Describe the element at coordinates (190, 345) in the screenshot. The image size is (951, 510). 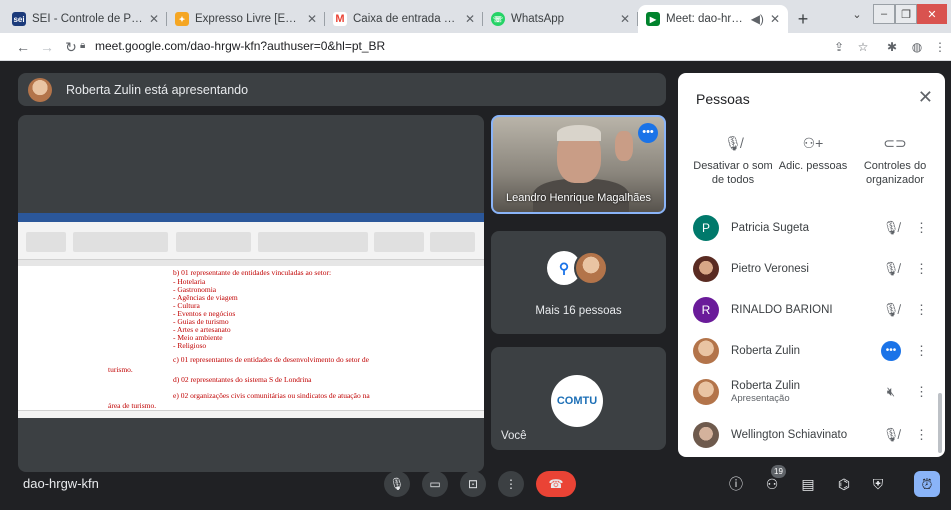
I see `doc-line: - Religioso` at that location.